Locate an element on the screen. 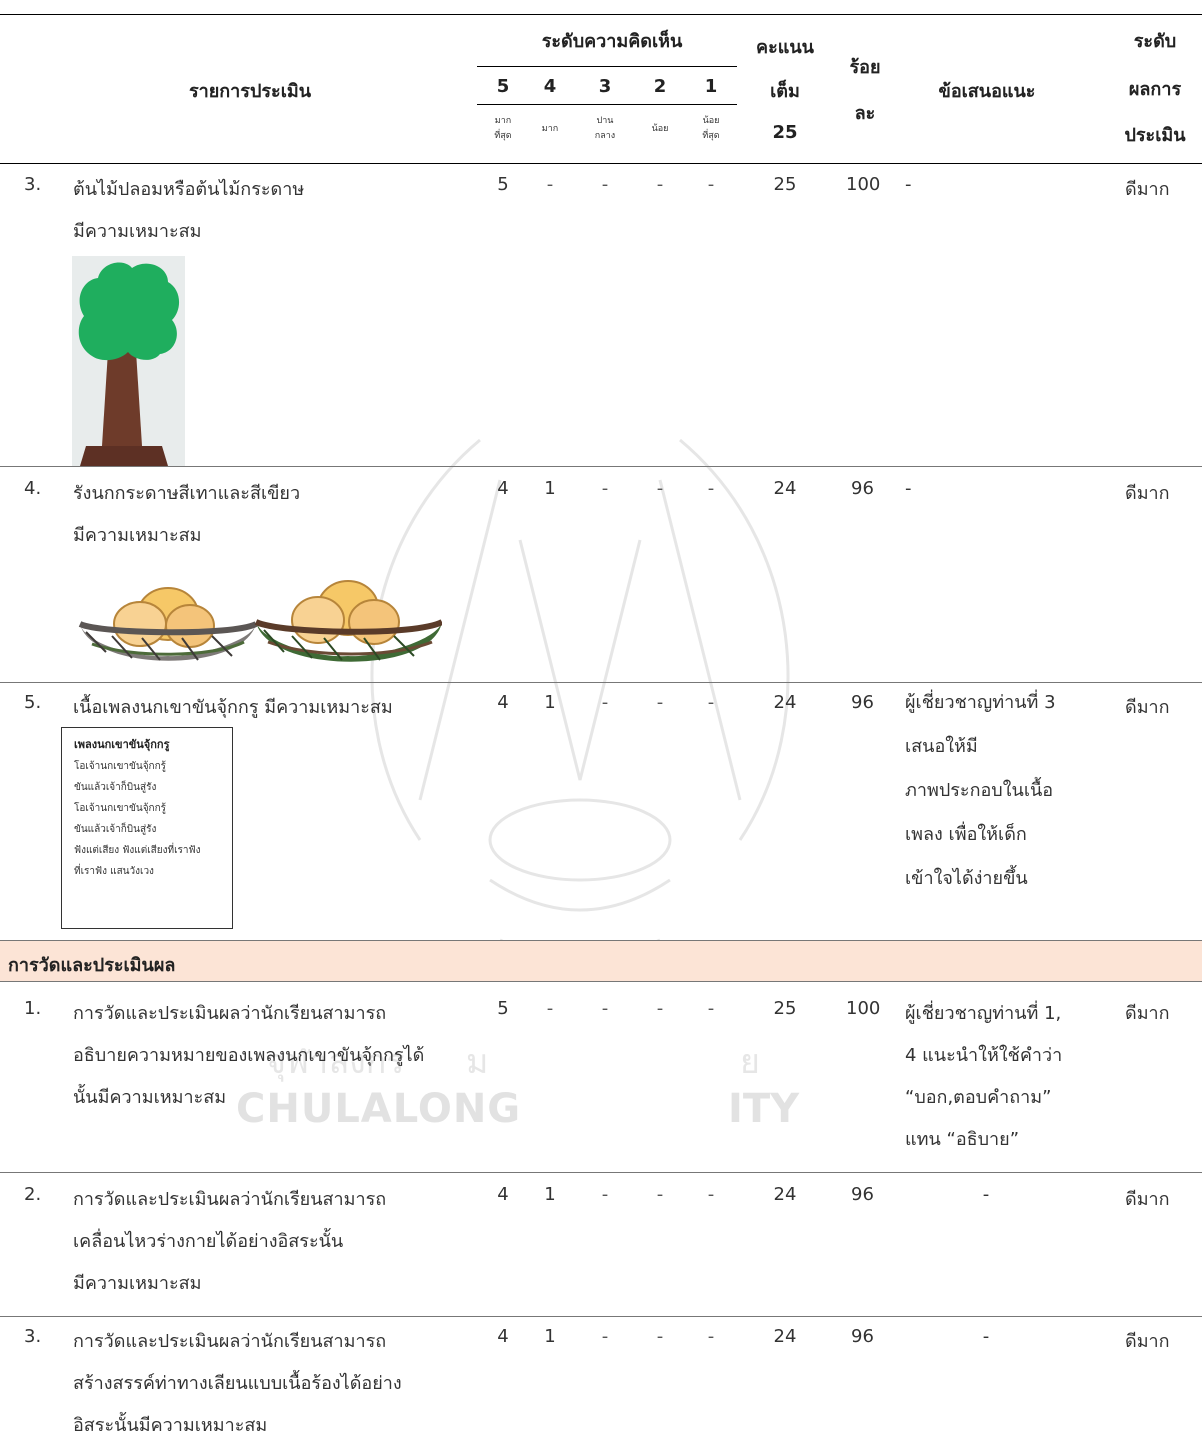 The height and width of the screenshot is (1445, 1202). header-scale-1: 1 is located at coordinates (711, 86).